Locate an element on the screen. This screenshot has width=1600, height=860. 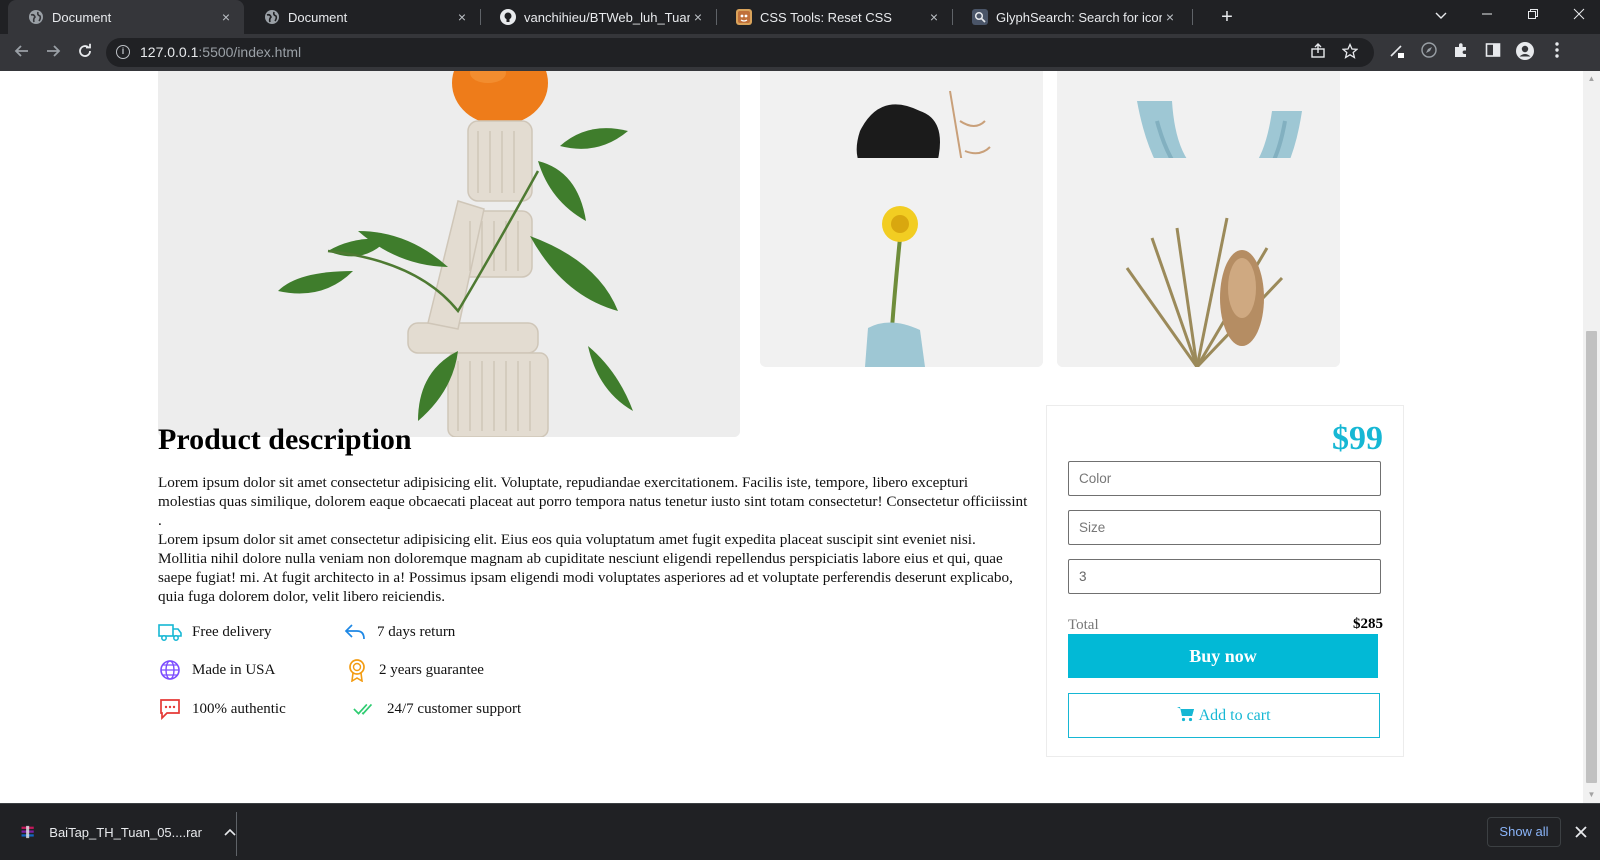
product-thumb-dried-banksia is located at coordinates (1198, 262).